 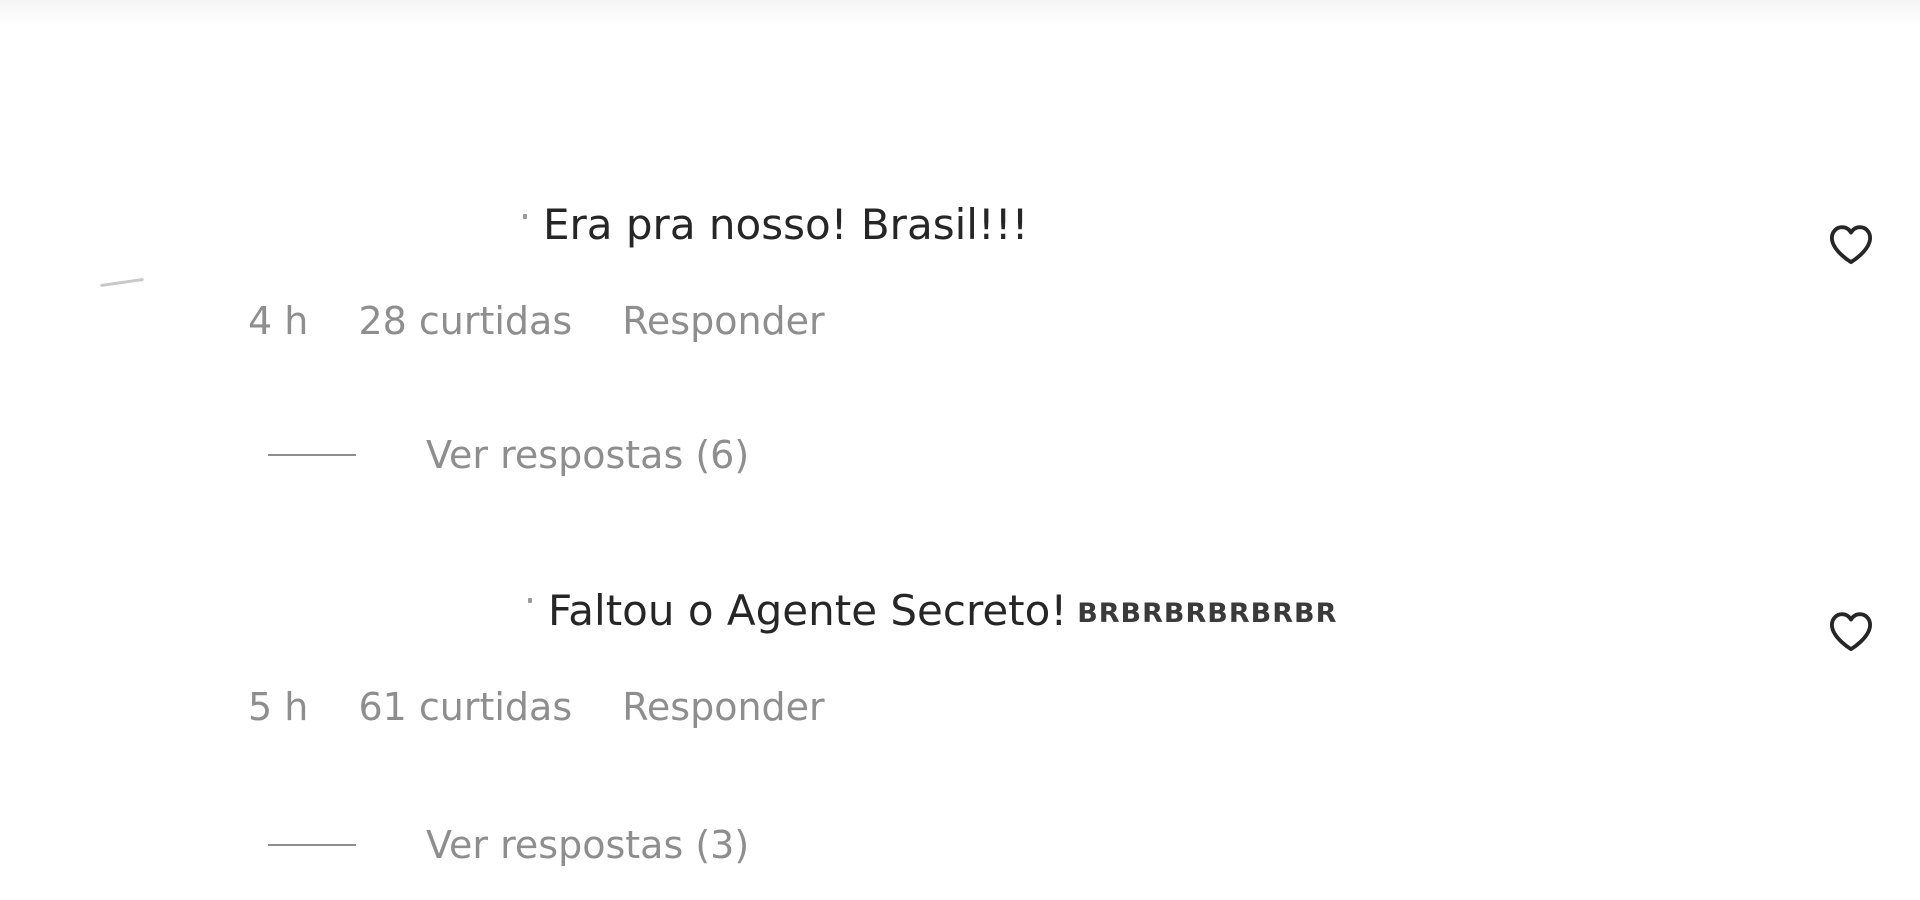 What do you see at coordinates (1207, 613) in the screenshot?
I see `comment-emoji-text: BRBRBRBRBRBR` at bounding box center [1207, 613].